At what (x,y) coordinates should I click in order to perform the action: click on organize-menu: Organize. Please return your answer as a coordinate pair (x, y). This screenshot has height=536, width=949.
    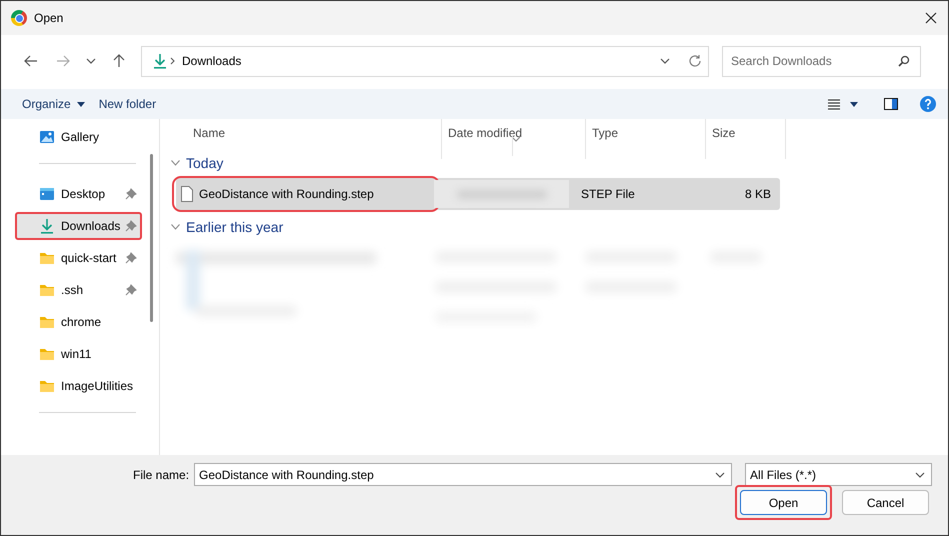
    Looking at the image, I should click on (53, 104).